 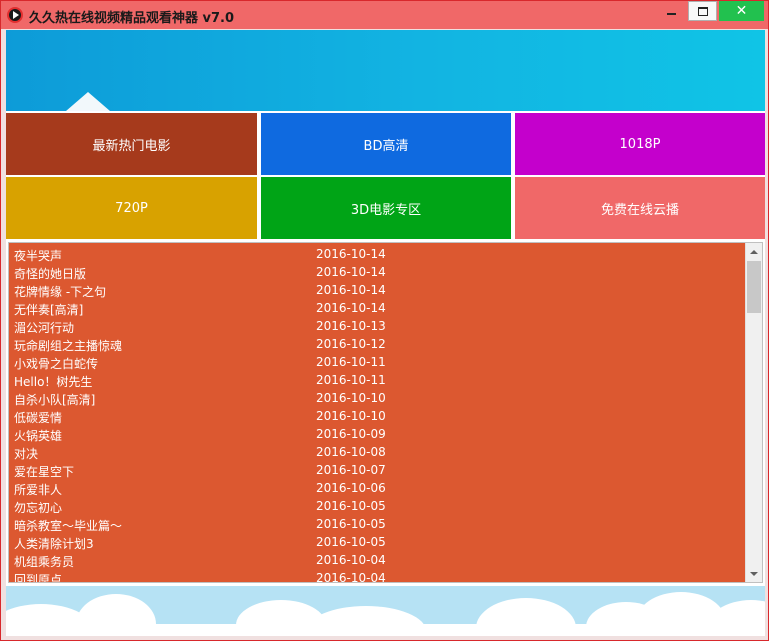 I want to click on maximize-button, so click(x=702, y=11).